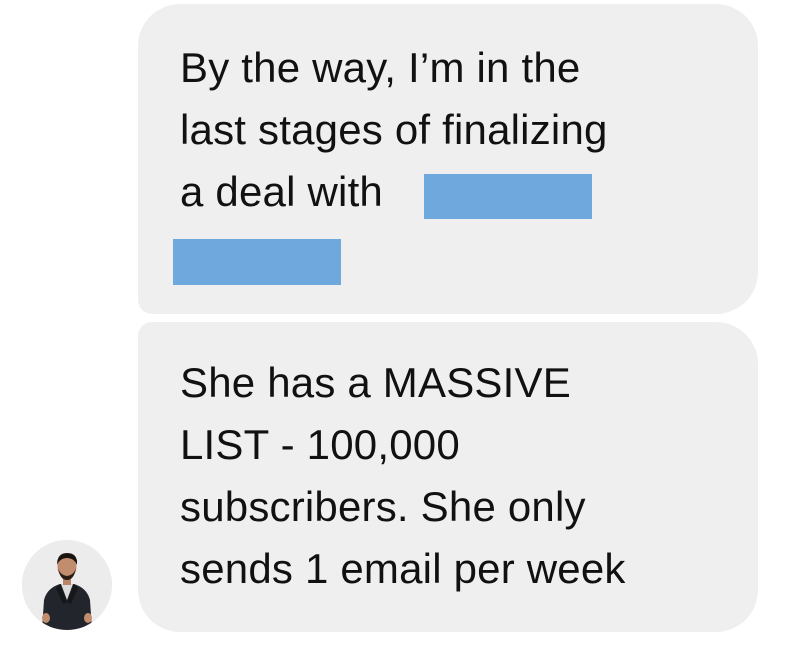 This screenshot has width=786, height=652. Describe the element at coordinates (383, 506) in the screenshot. I see `message-line: subscribers. She only` at that location.